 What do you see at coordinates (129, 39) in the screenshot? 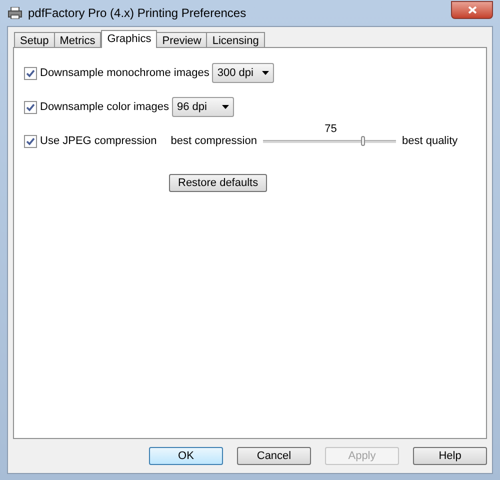
I see `tab: Graphics` at bounding box center [129, 39].